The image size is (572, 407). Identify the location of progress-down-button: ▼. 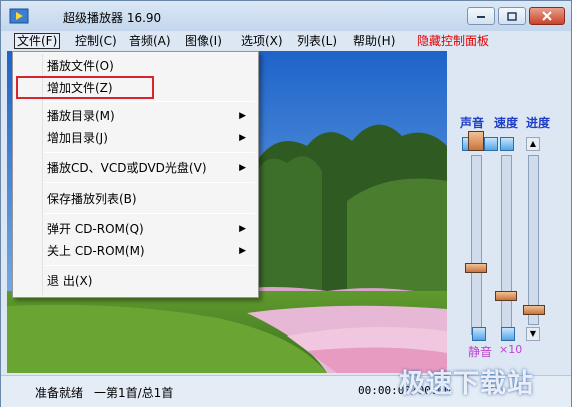
(533, 334).